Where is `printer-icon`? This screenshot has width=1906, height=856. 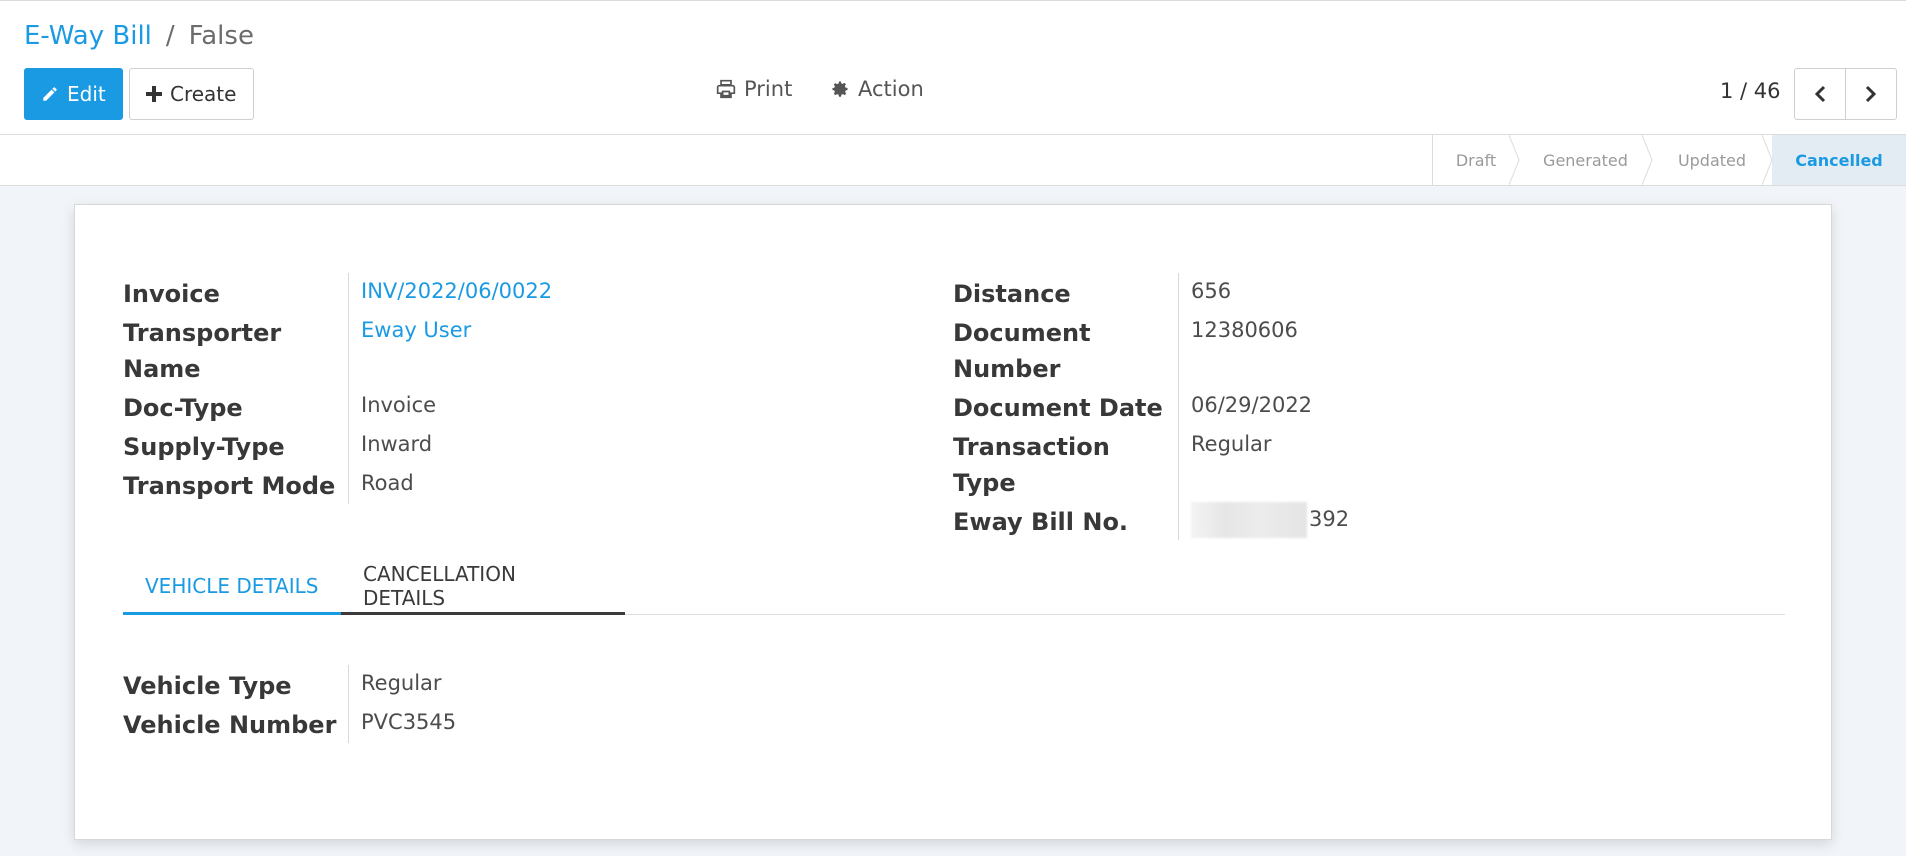
printer-icon is located at coordinates (726, 89).